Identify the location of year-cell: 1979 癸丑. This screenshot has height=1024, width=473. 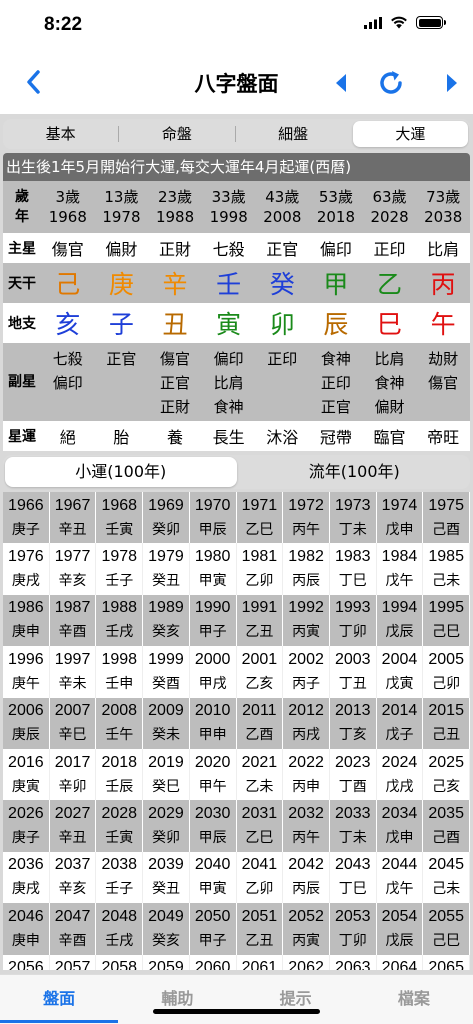
(166, 569).